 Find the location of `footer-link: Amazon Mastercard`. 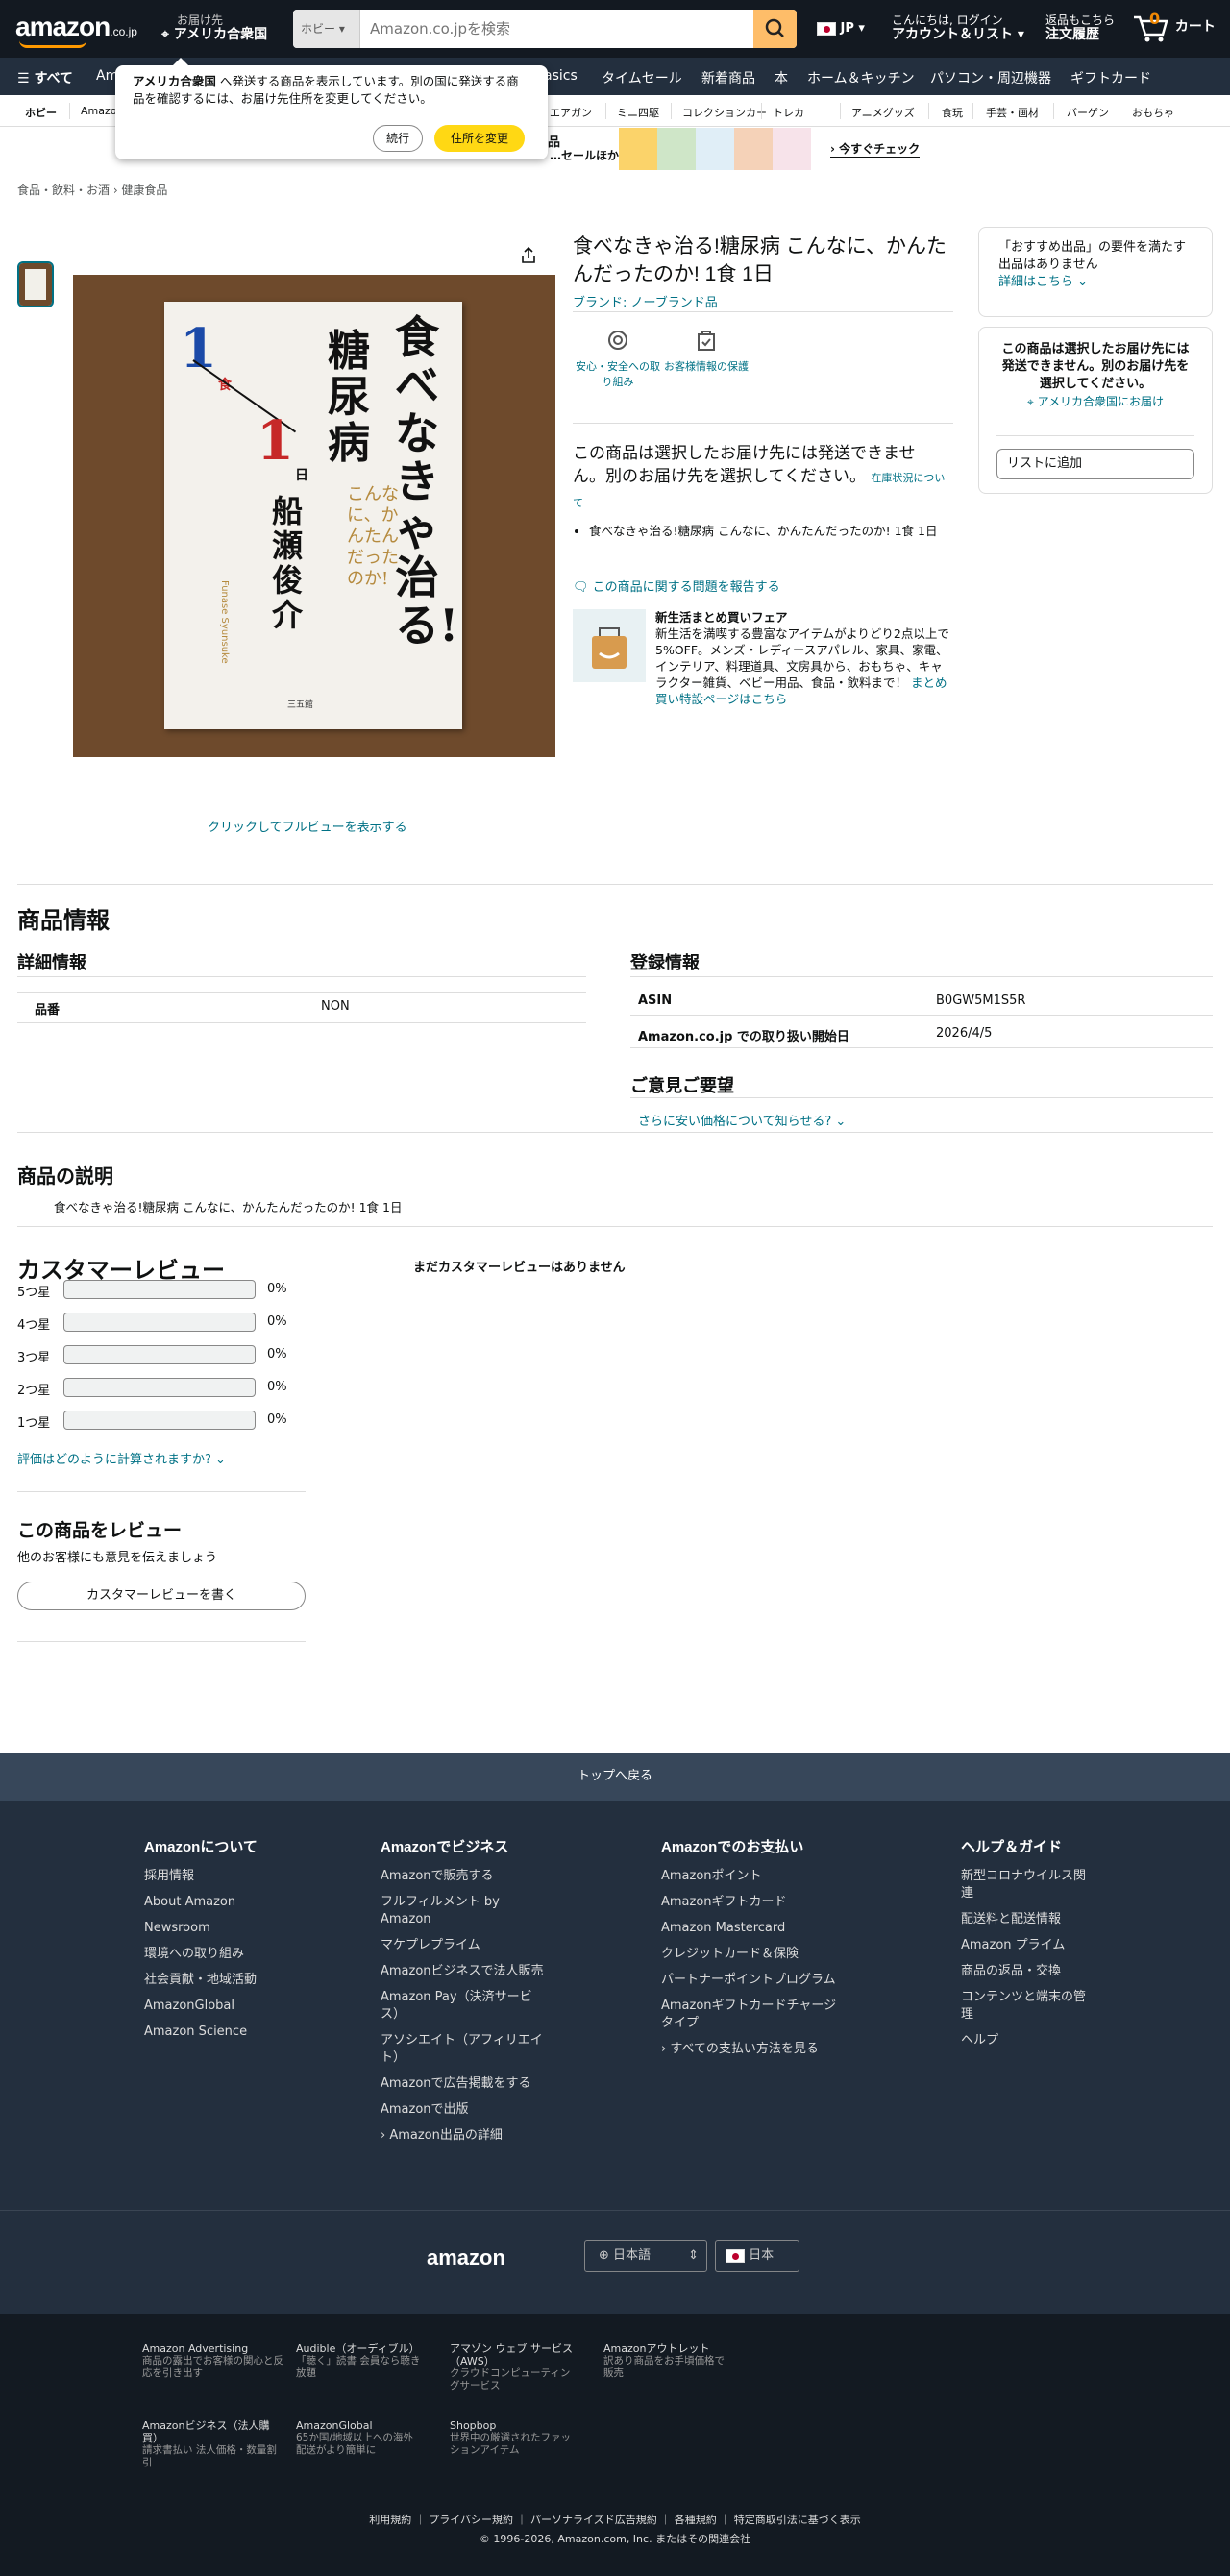

footer-link: Amazon Mastercard is located at coordinates (752, 1928).